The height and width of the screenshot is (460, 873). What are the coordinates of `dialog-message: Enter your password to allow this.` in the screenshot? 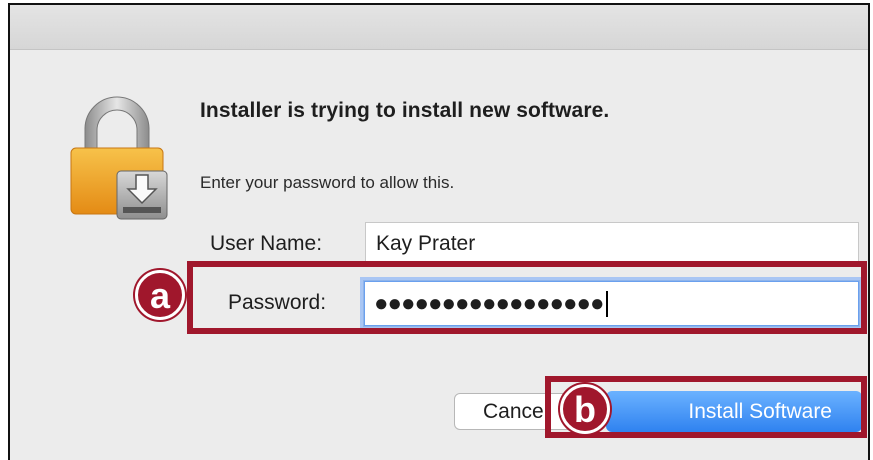 It's located at (327, 182).